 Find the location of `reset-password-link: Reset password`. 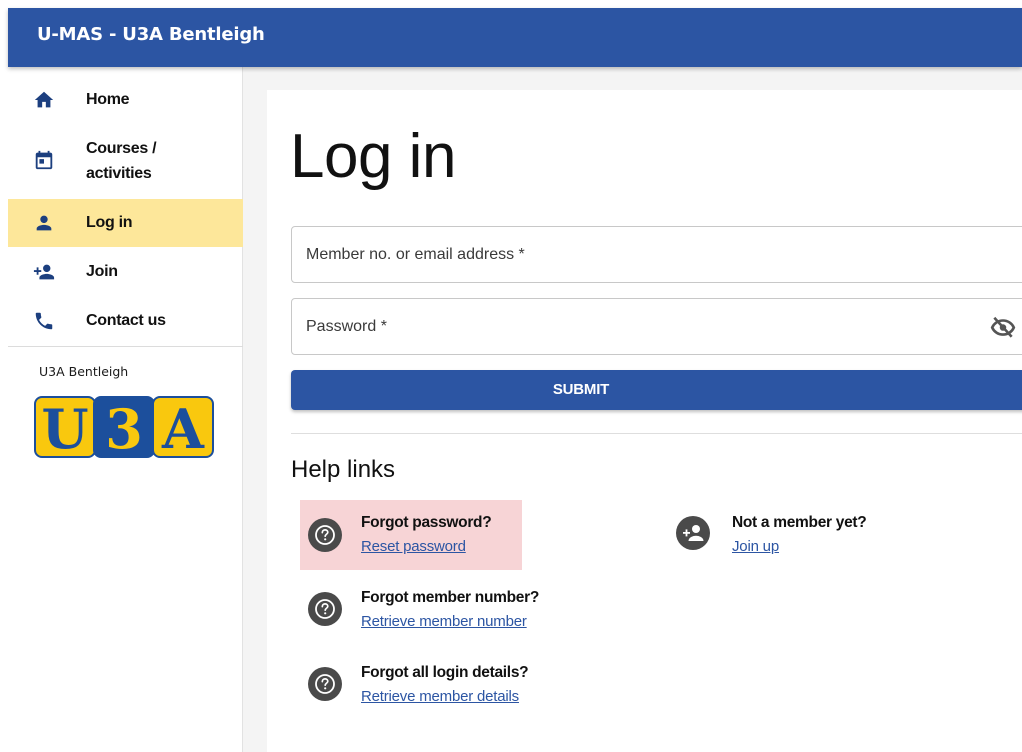

reset-password-link: Reset password is located at coordinates (413, 546).